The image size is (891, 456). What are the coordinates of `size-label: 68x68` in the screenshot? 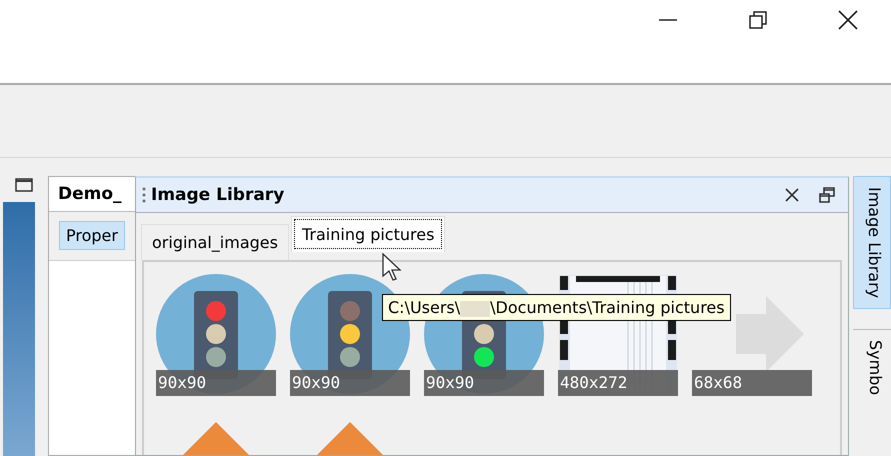 It's located at (752, 383).